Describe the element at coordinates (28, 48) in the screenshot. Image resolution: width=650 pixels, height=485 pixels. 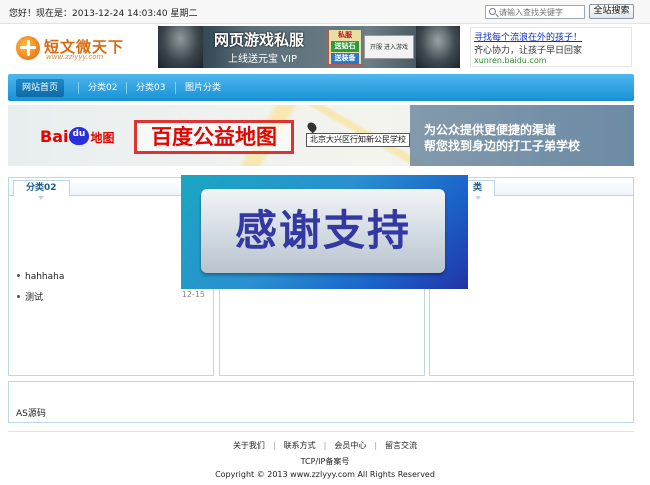
I see `logo-emblem-icon` at that location.